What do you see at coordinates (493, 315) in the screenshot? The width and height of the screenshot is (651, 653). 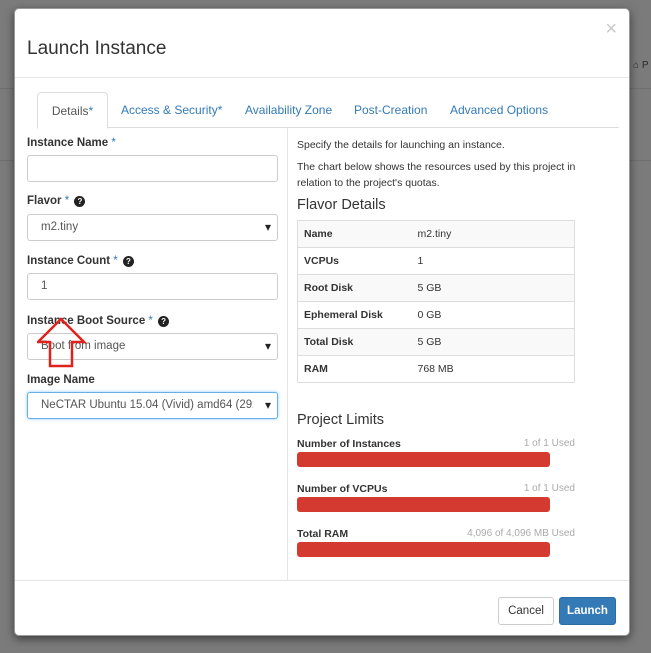 I see `table-value: 0 GB` at bounding box center [493, 315].